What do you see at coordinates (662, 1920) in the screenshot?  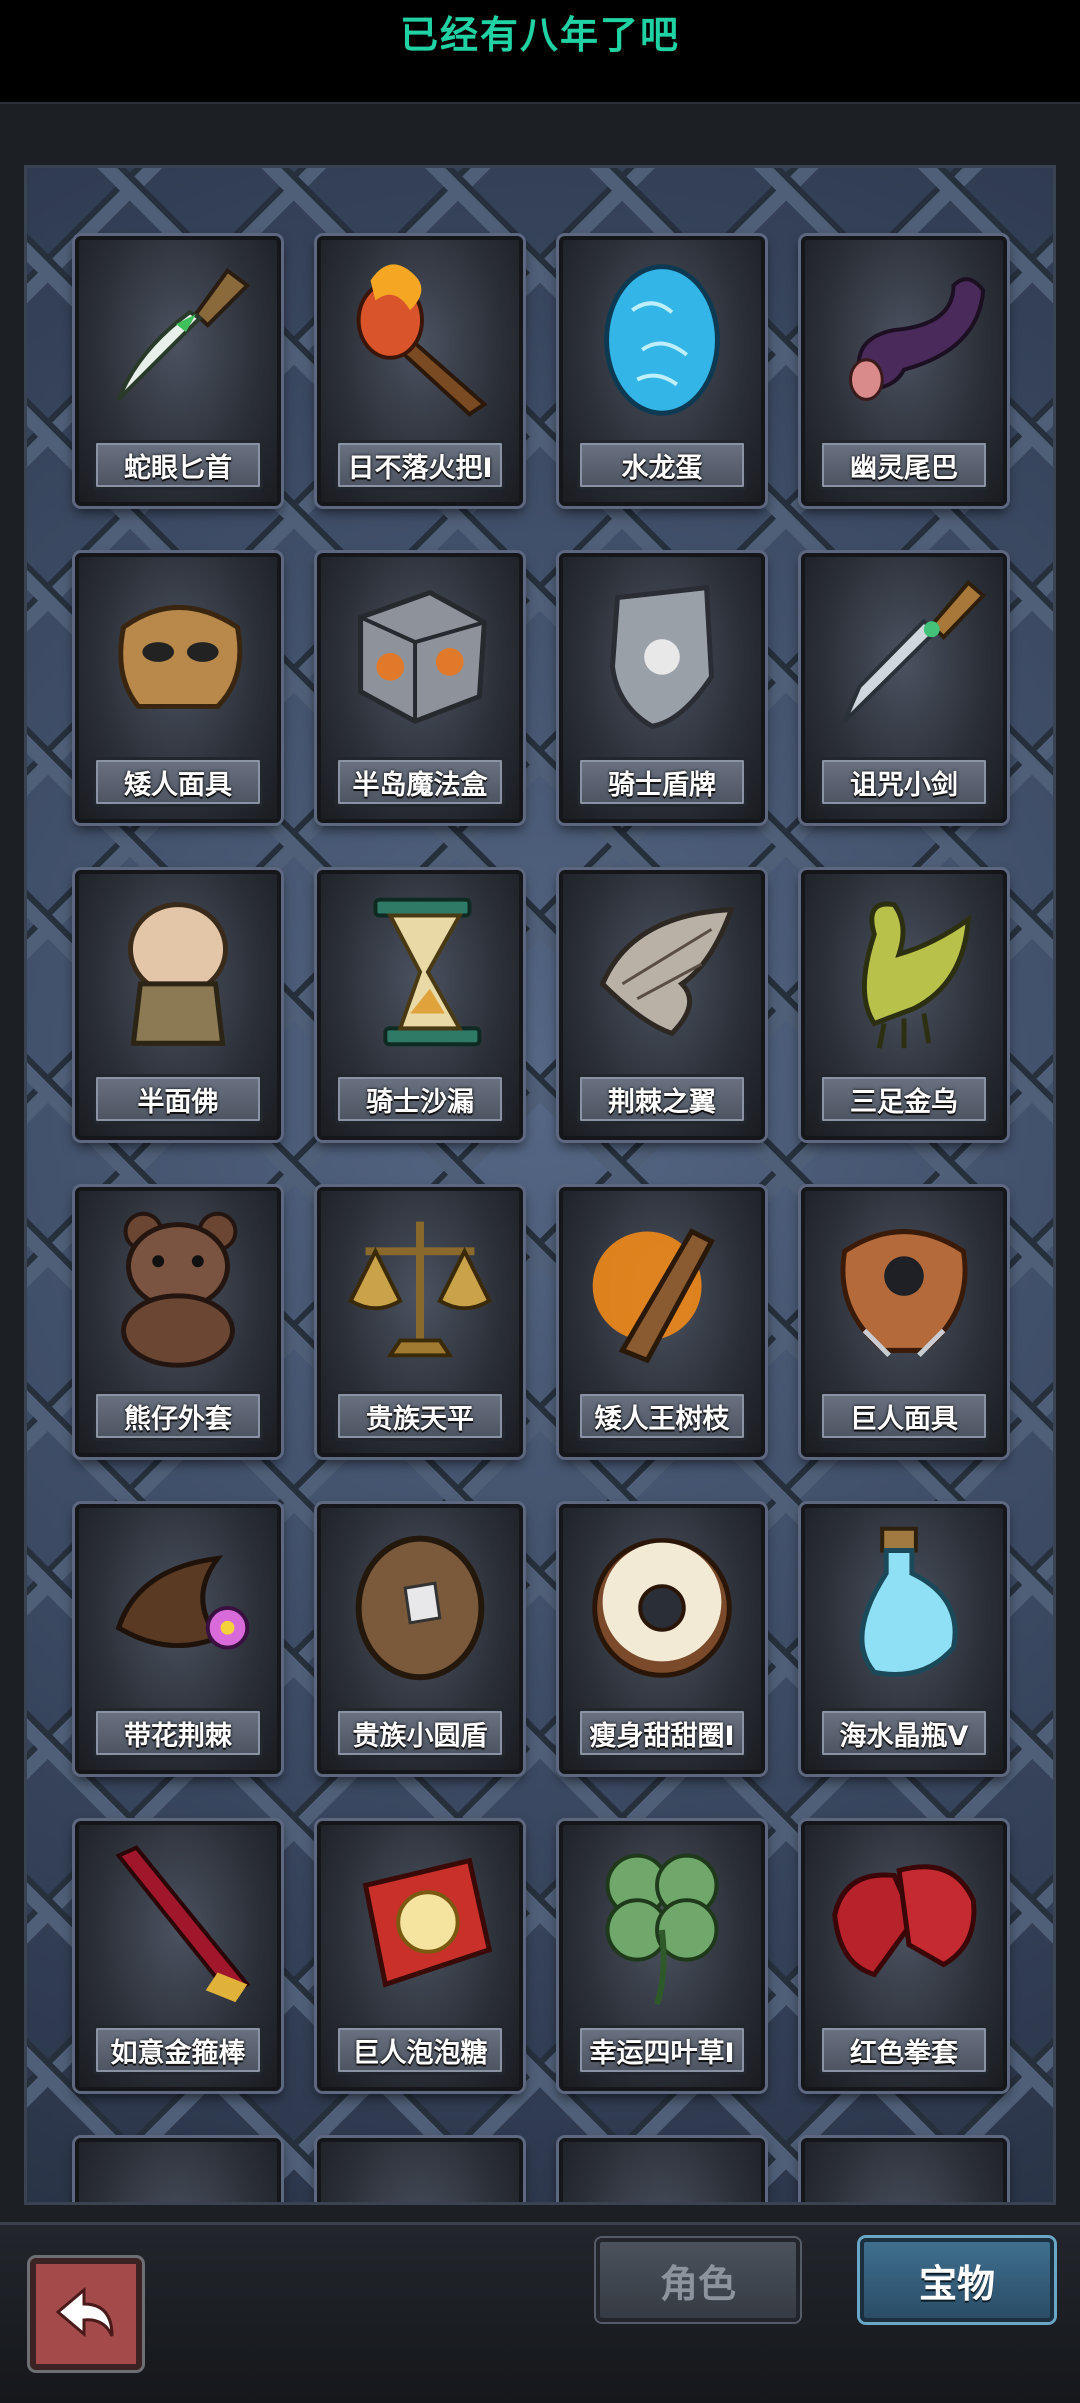 I see `clover-icon` at bounding box center [662, 1920].